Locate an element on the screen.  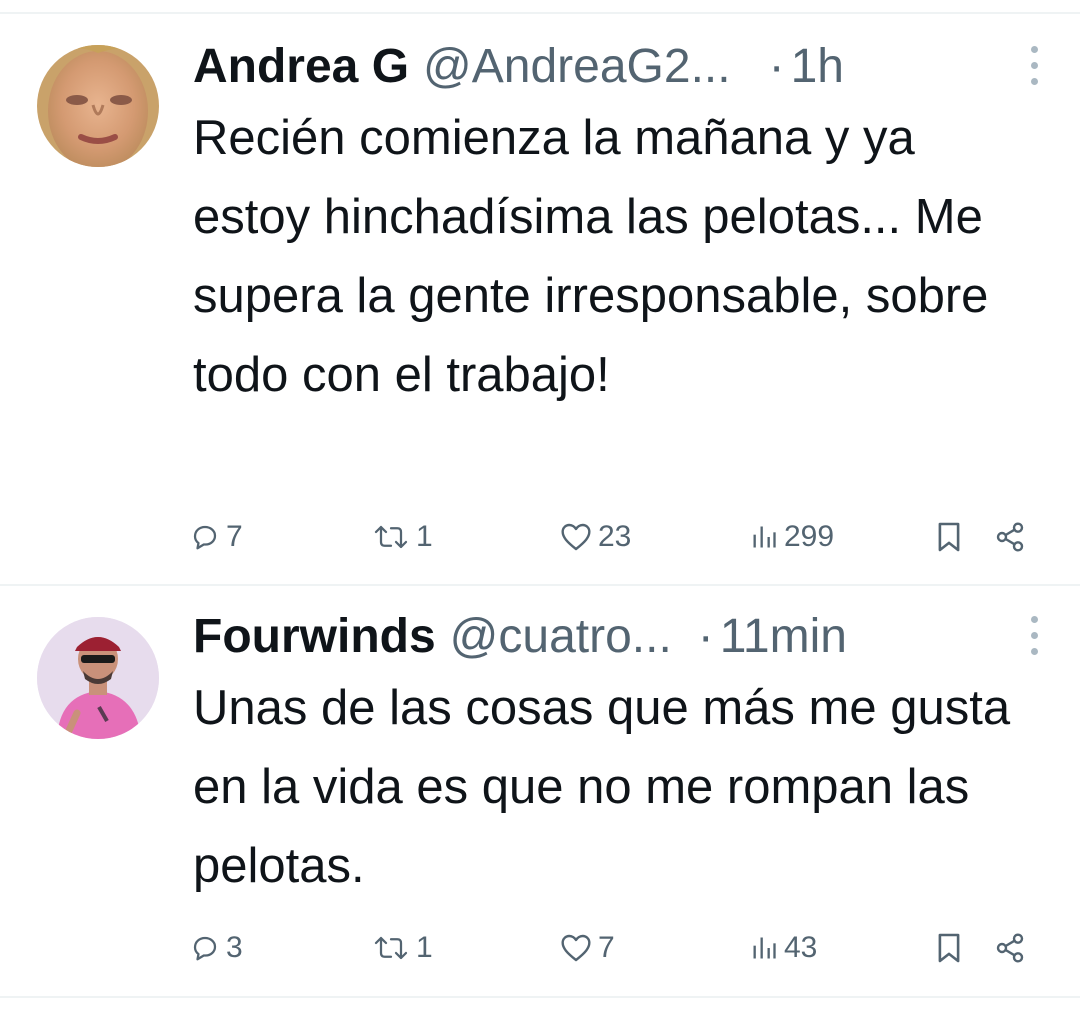
reply-button: 3 is located at coordinates (216, 948).